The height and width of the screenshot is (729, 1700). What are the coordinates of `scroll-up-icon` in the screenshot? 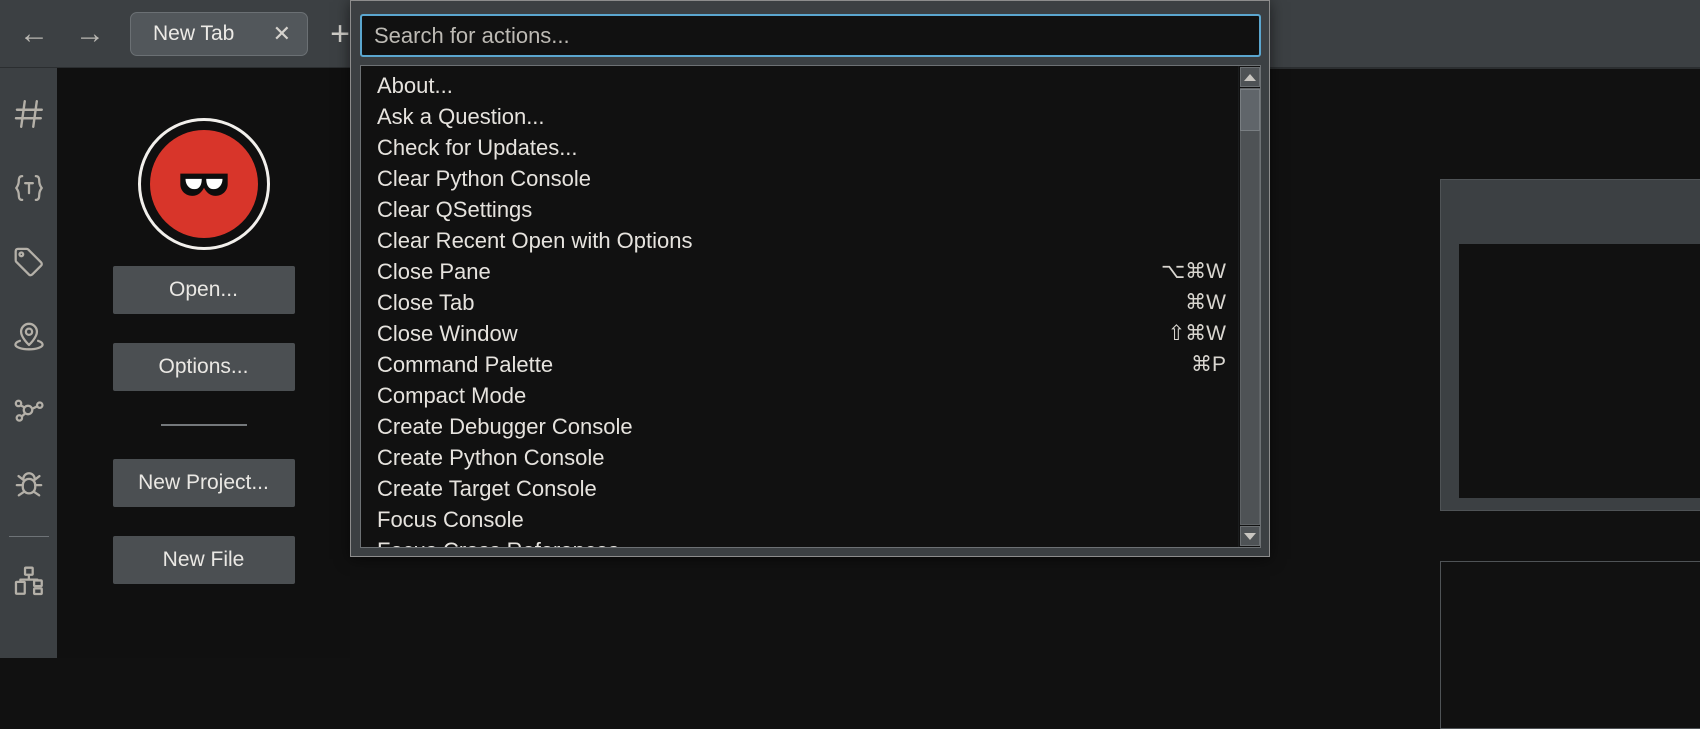 It's located at (1250, 77).